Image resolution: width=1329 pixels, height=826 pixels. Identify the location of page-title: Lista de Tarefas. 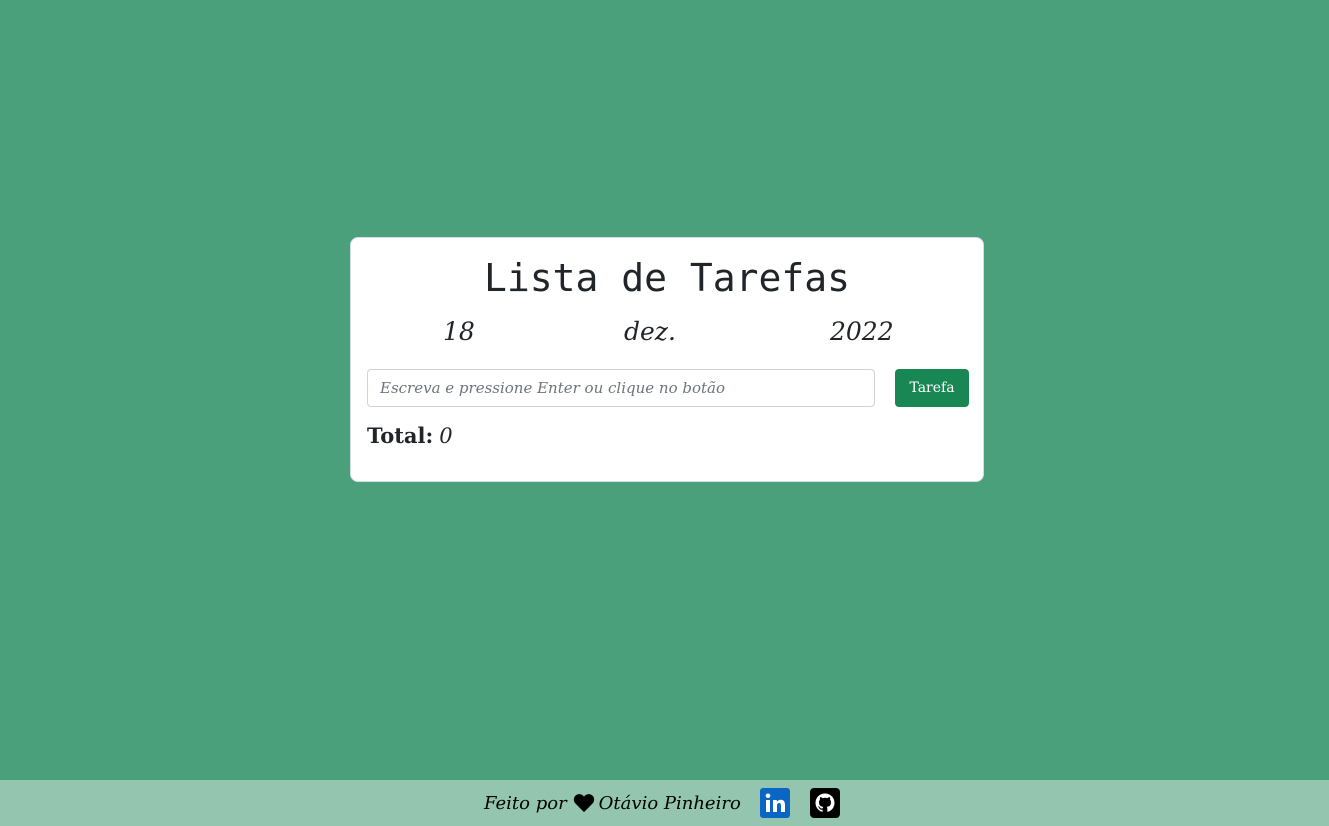
(667, 278).